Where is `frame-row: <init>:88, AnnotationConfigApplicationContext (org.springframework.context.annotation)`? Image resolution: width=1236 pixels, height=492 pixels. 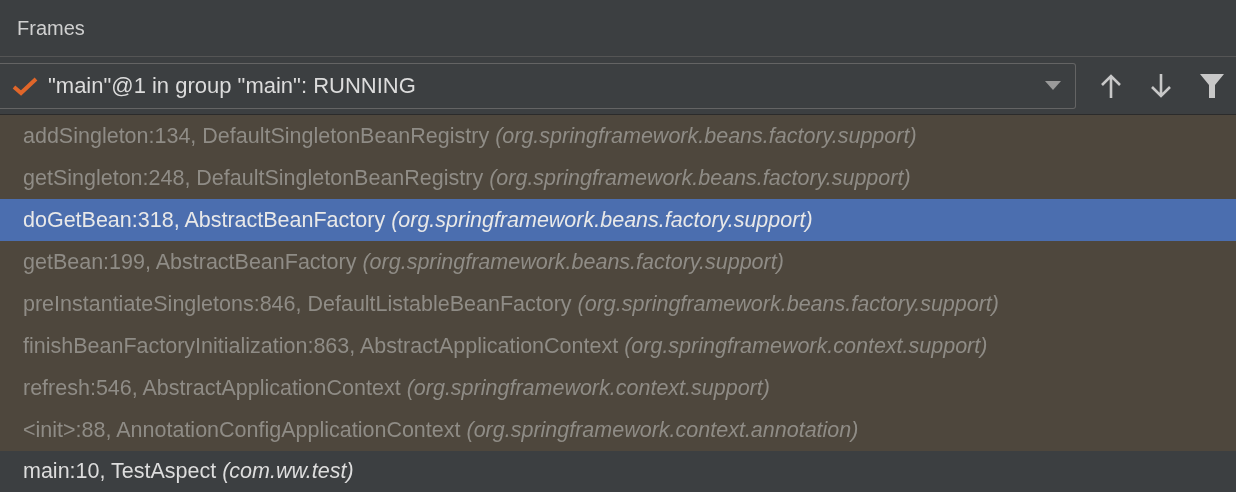 frame-row: <init>:88, AnnotationConfigApplicationContext (org.springframework.context.annotation) is located at coordinates (618, 430).